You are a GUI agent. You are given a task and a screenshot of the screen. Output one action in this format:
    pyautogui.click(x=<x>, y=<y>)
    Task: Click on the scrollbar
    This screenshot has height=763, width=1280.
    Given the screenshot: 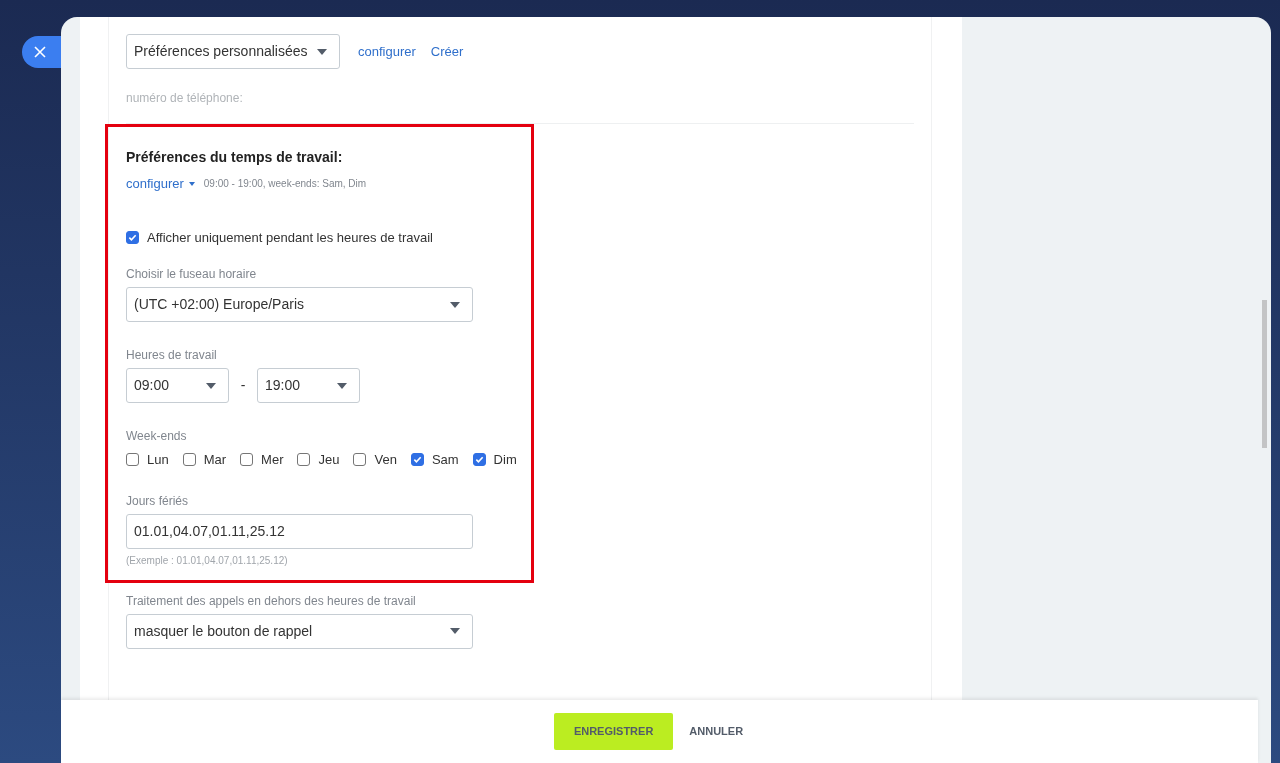 What is the action you would take?
    pyautogui.click(x=1264, y=374)
    